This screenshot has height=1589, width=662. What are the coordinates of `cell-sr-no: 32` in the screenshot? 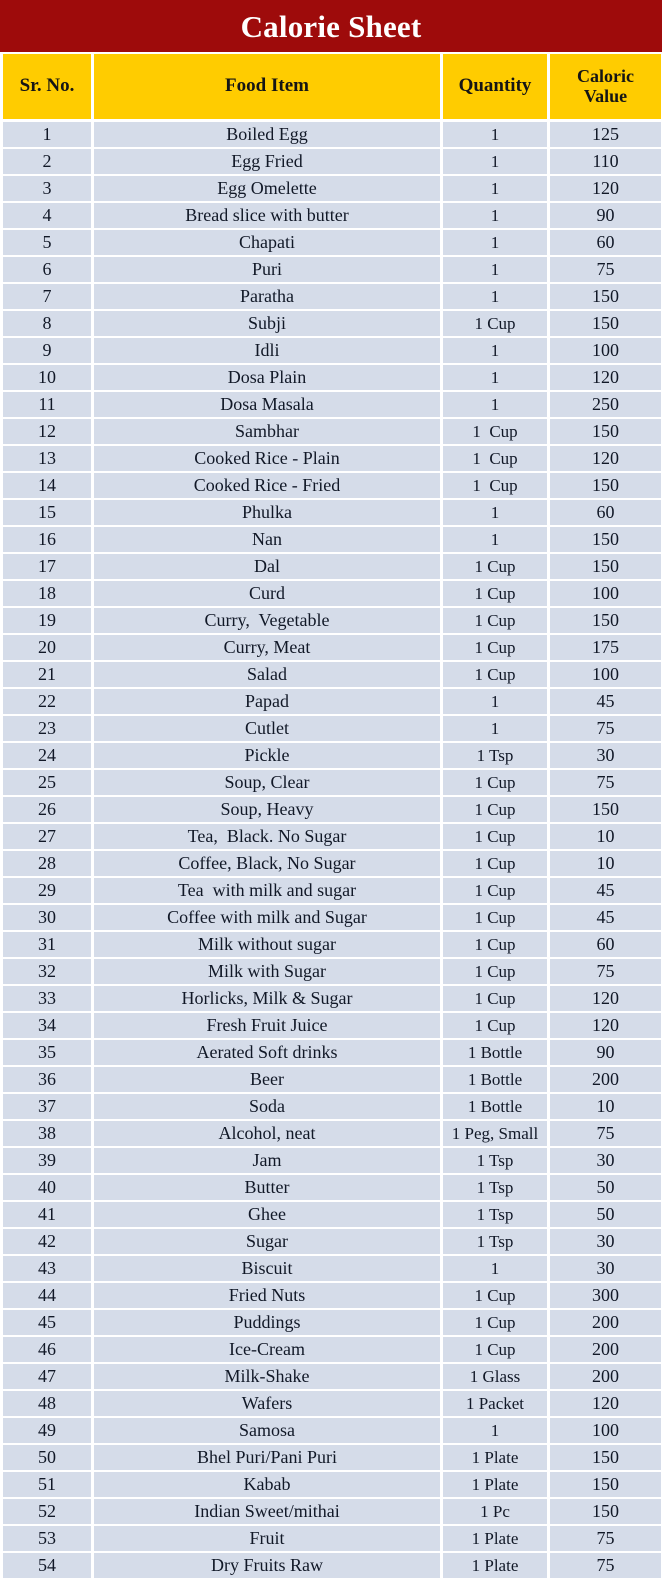 It's located at (47, 971).